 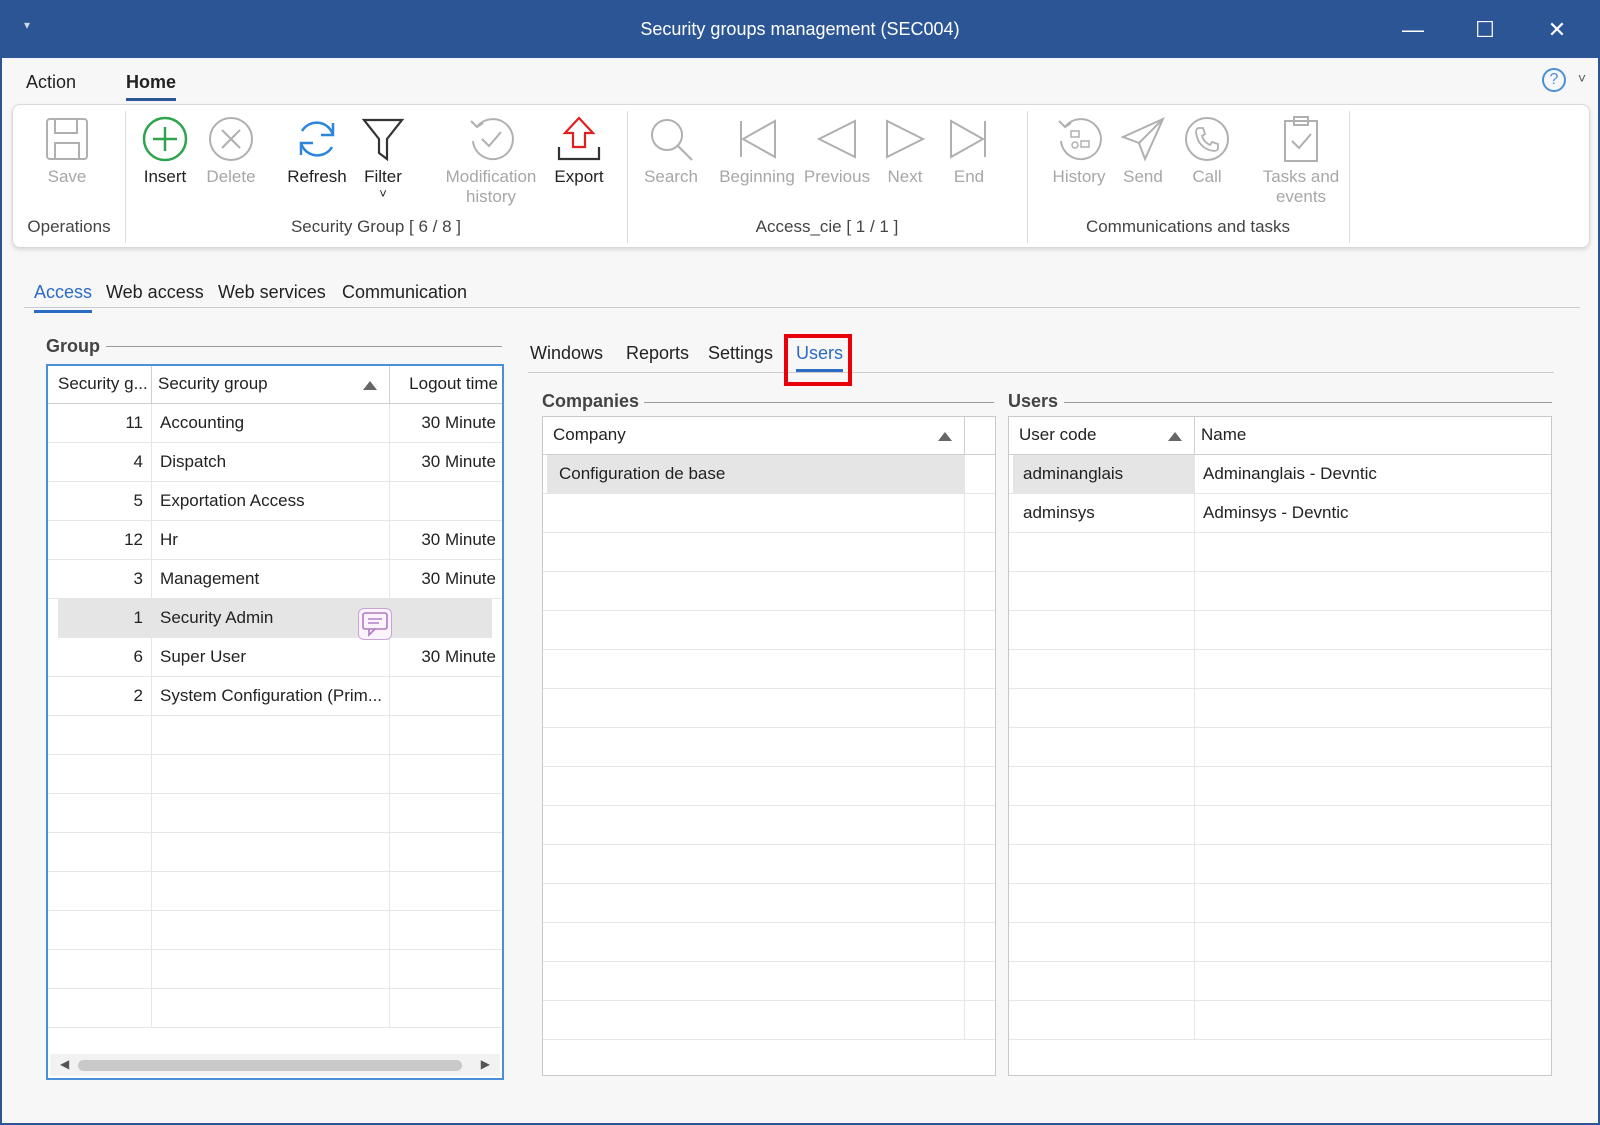 What do you see at coordinates (64, 1064) in the screenshot?
I see `scroll-left-icon: ◀` at bounding box center [64, 1064].